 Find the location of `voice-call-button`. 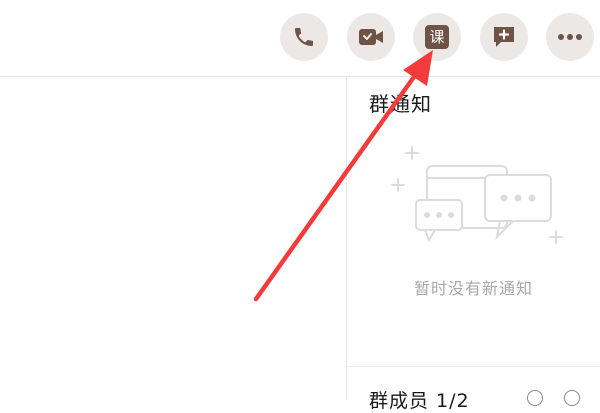

voice-call-button is located at coordinates (304, 37).